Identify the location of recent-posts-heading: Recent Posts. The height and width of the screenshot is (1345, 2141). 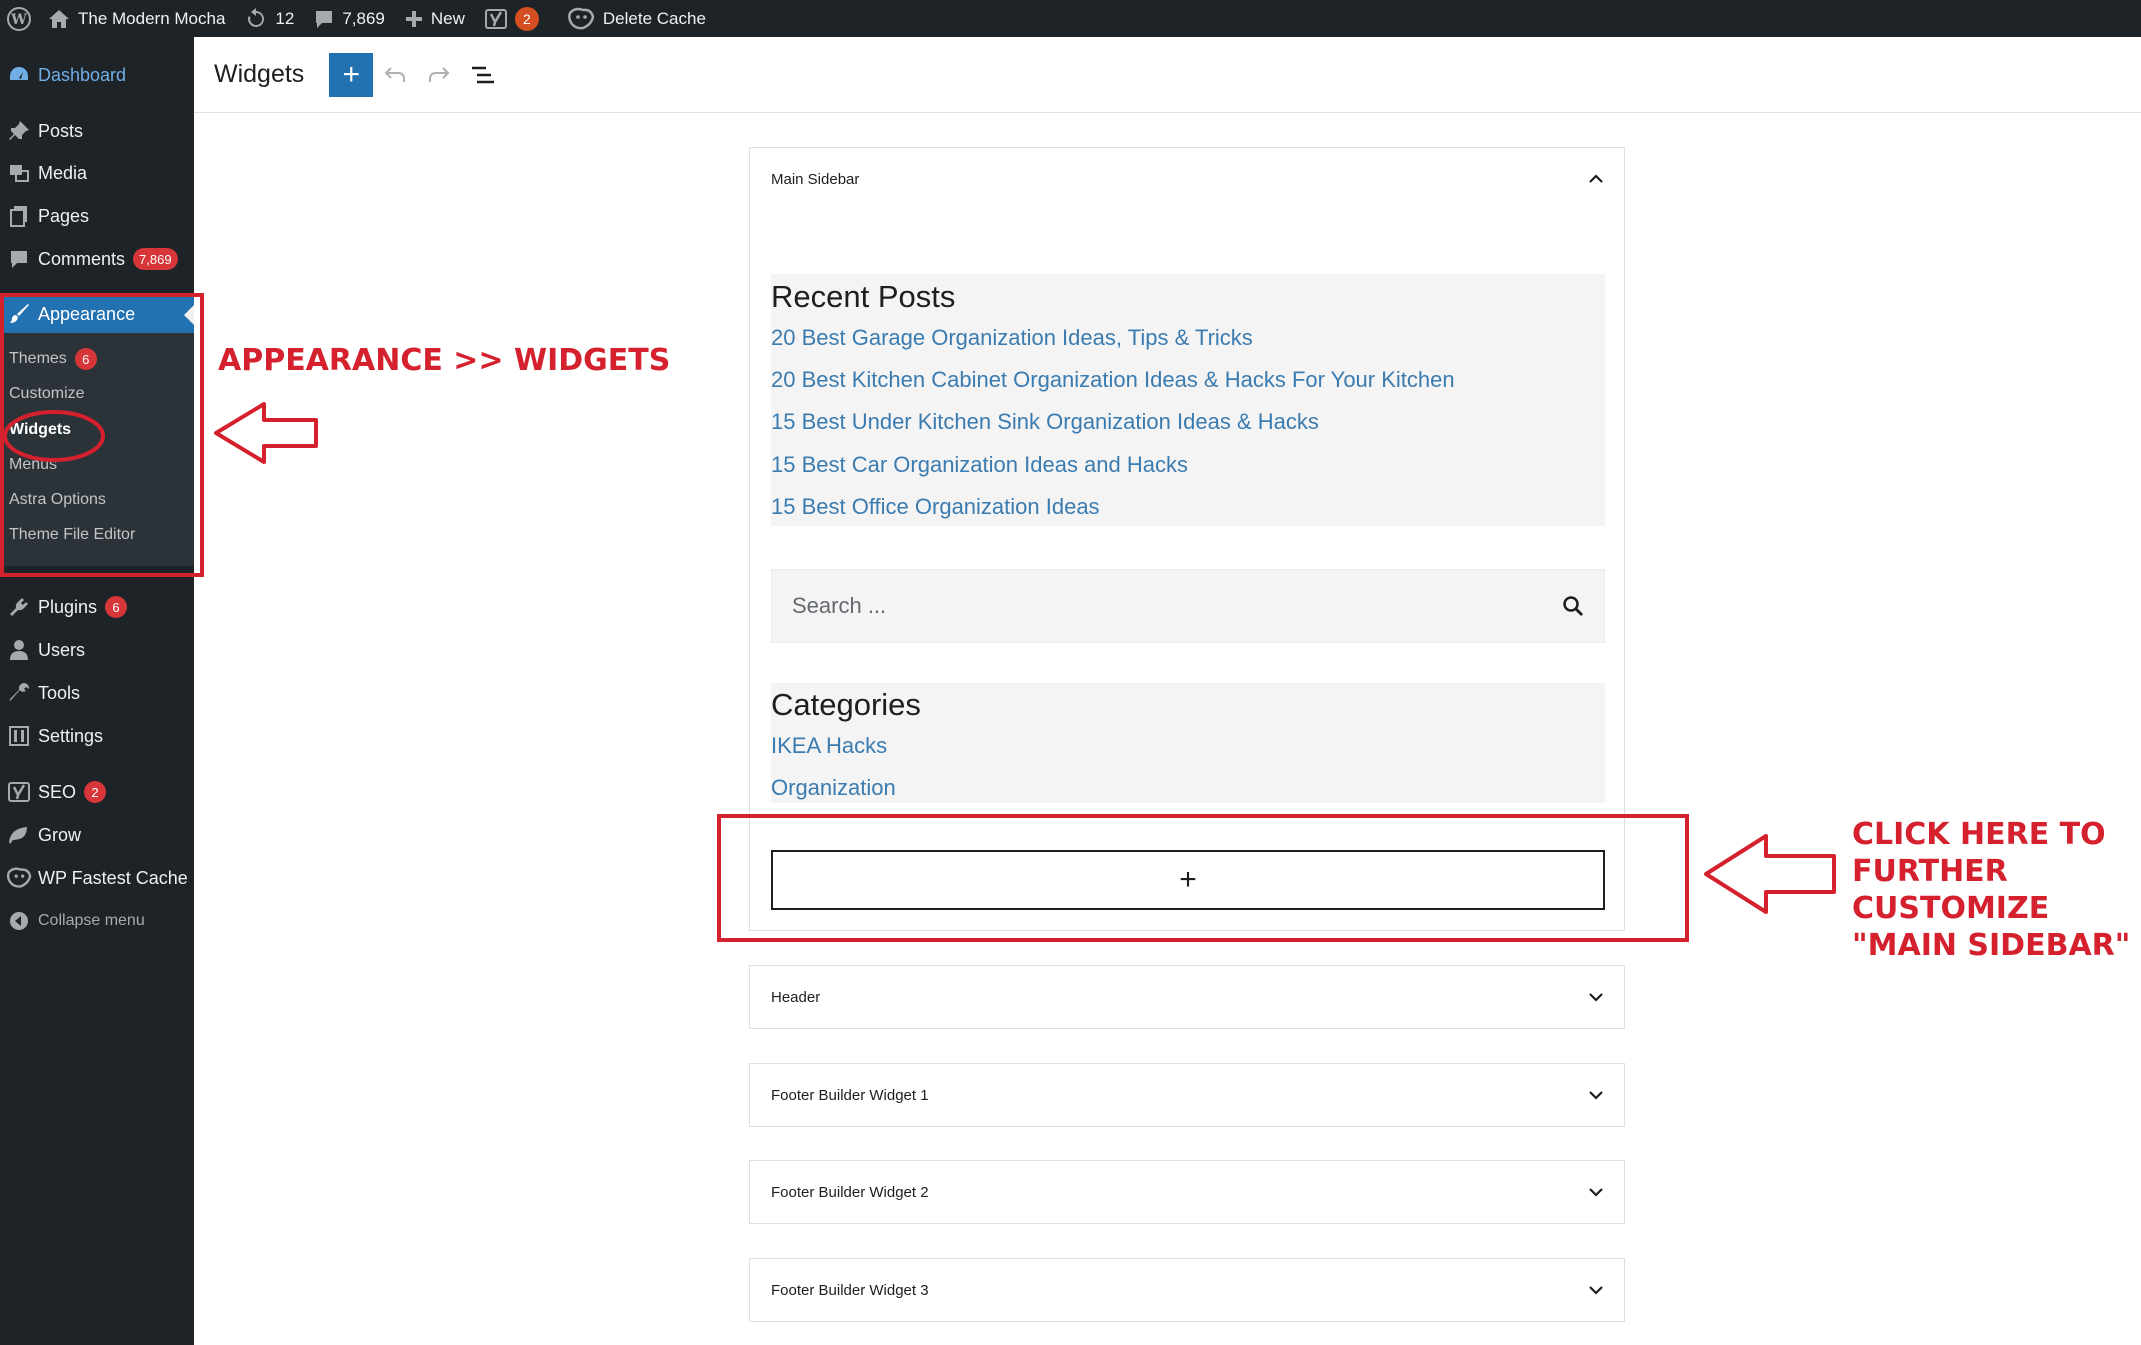
(863, 296).